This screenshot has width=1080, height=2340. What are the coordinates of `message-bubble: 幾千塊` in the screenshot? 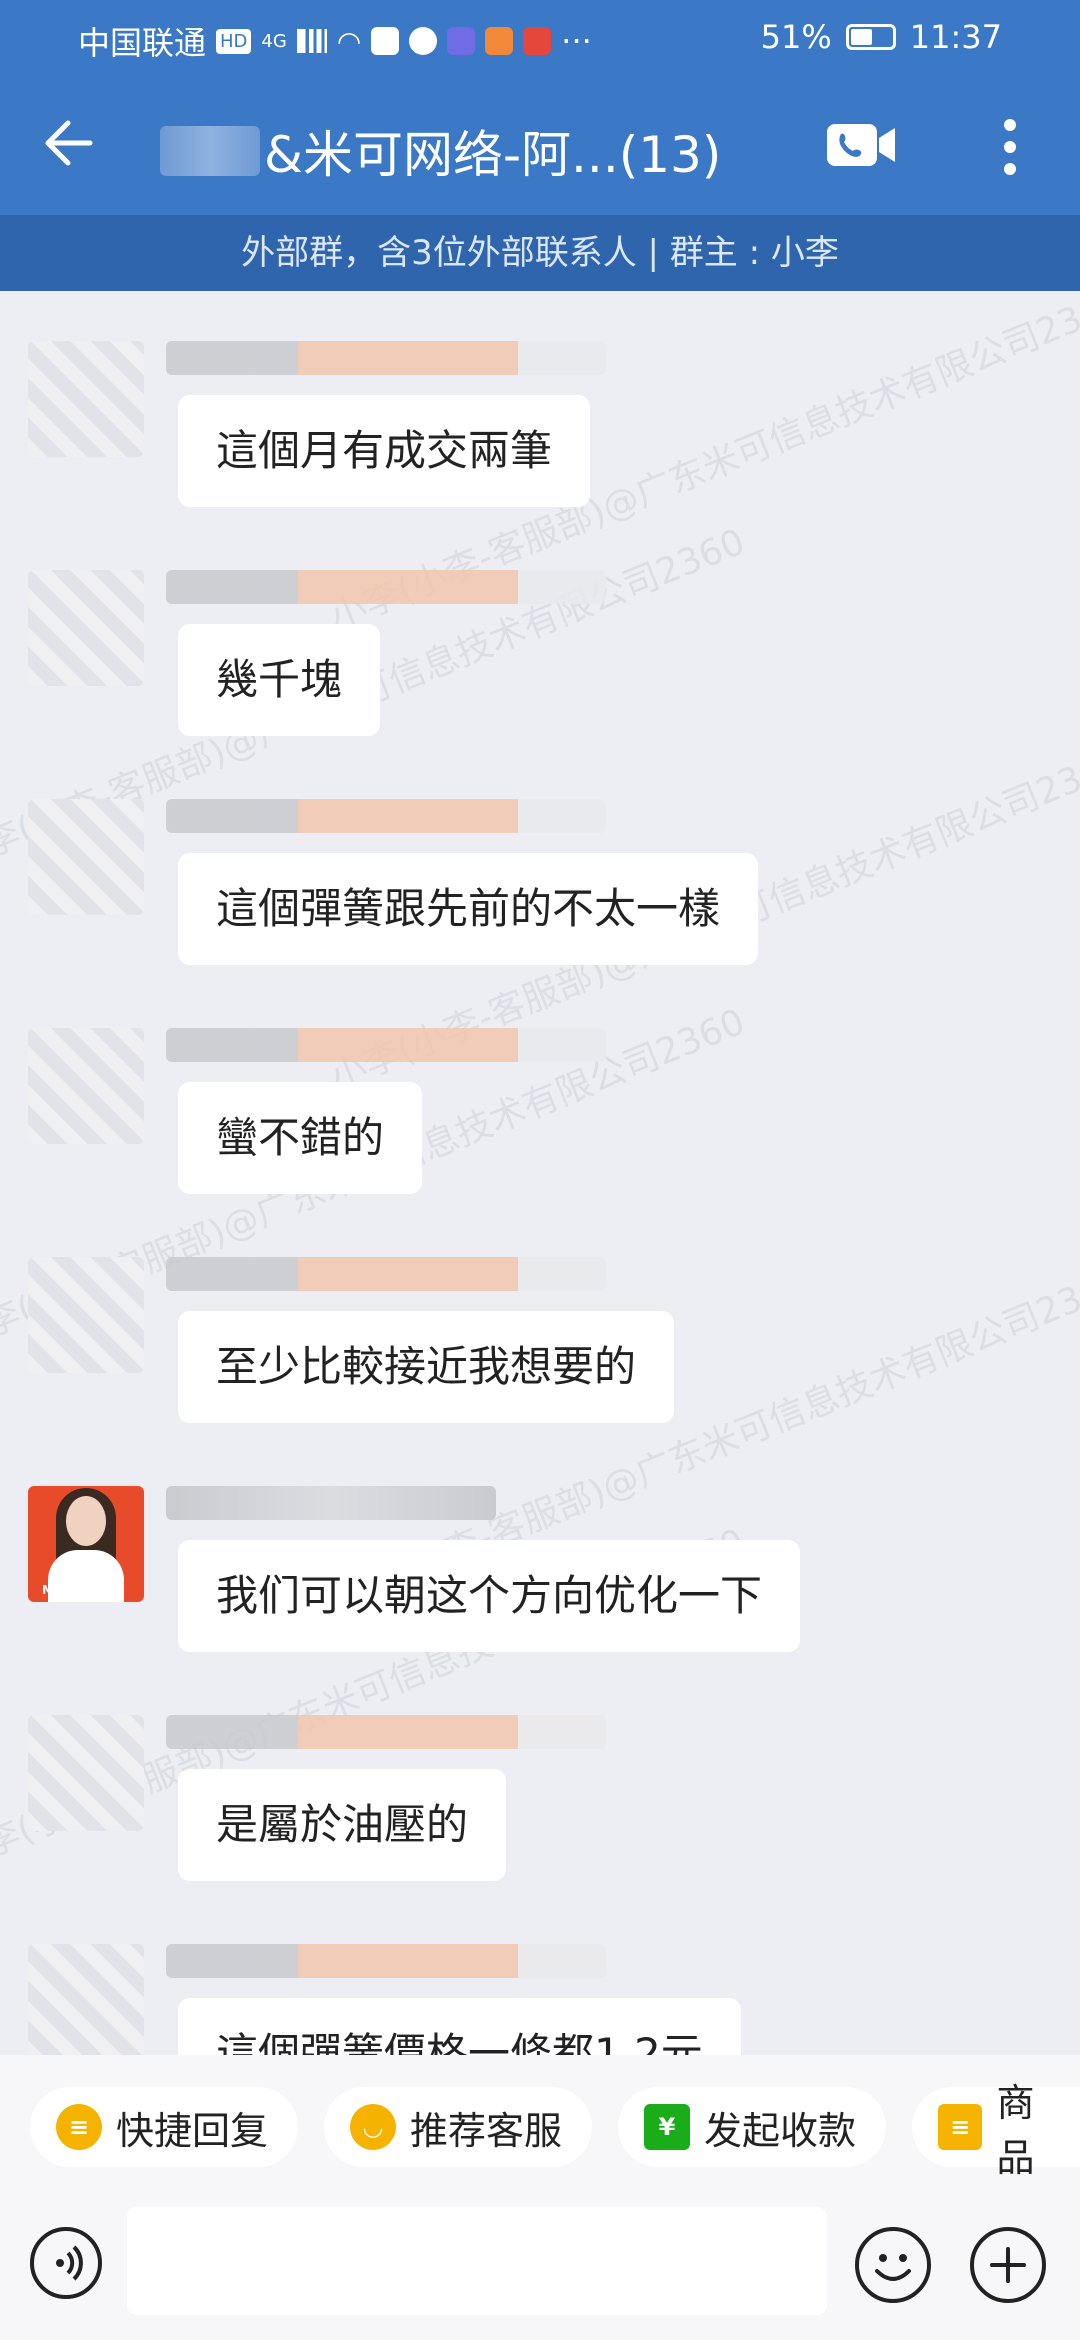 It's located at (279, 680).